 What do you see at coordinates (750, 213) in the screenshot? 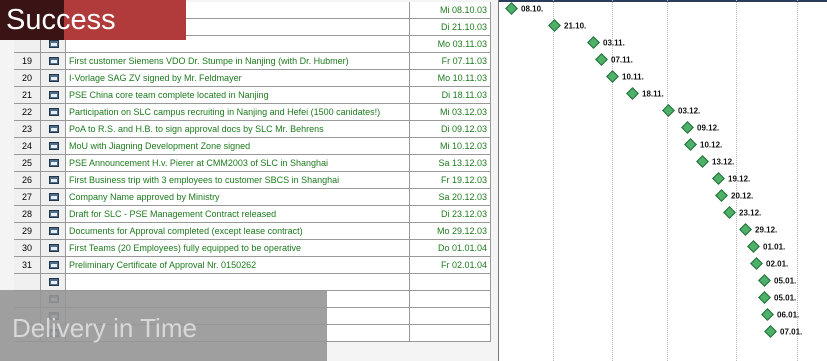
I see `milestone-label: 23.12.` at bounding box center [750, 213].